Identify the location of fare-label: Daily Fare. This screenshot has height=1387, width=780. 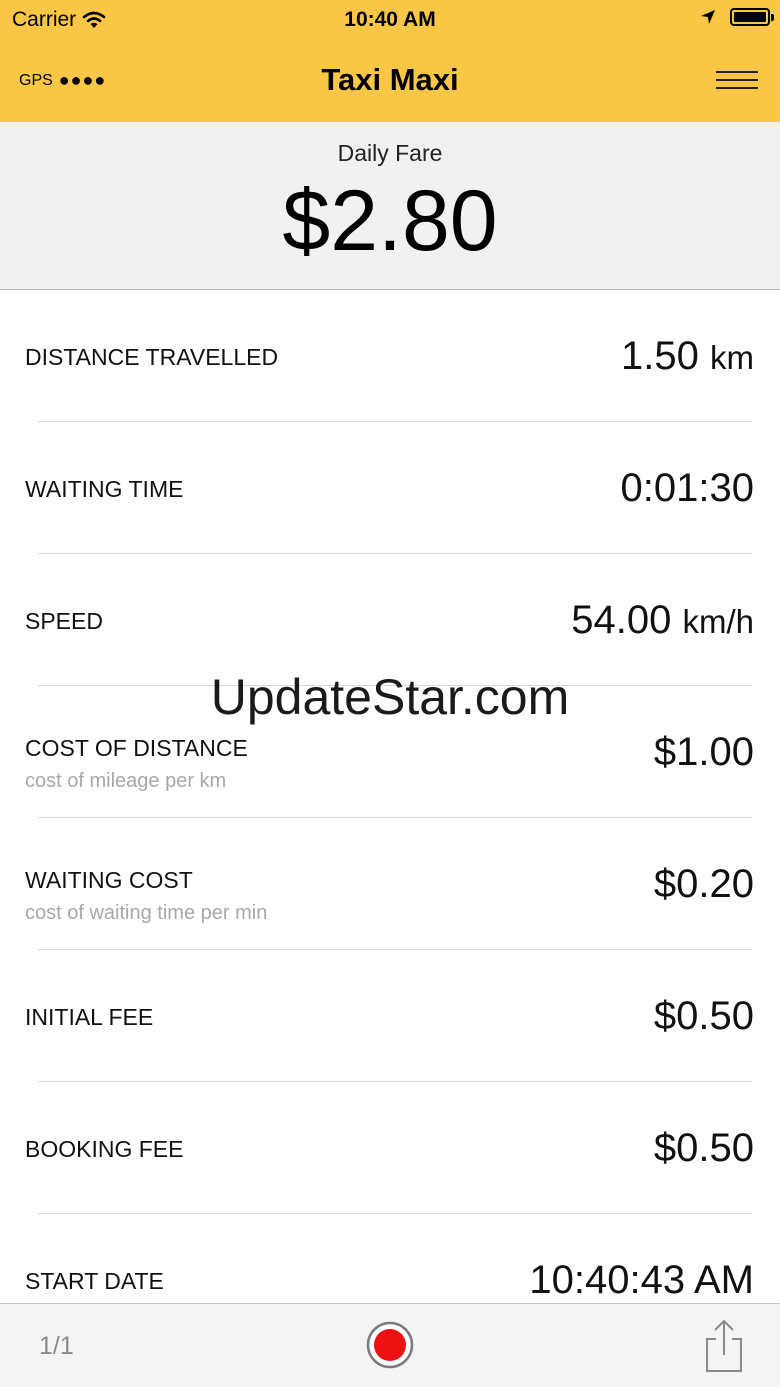
(390, 153).